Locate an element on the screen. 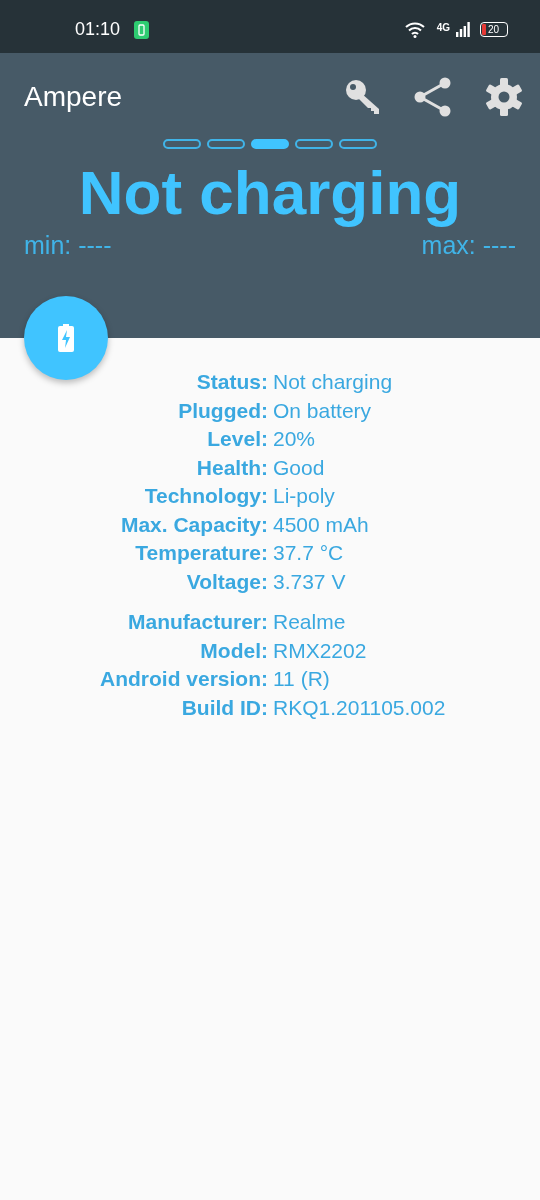 This screenshot has width=540, height=1200. min-current: min: ---- is located at coordinates (68, 246).